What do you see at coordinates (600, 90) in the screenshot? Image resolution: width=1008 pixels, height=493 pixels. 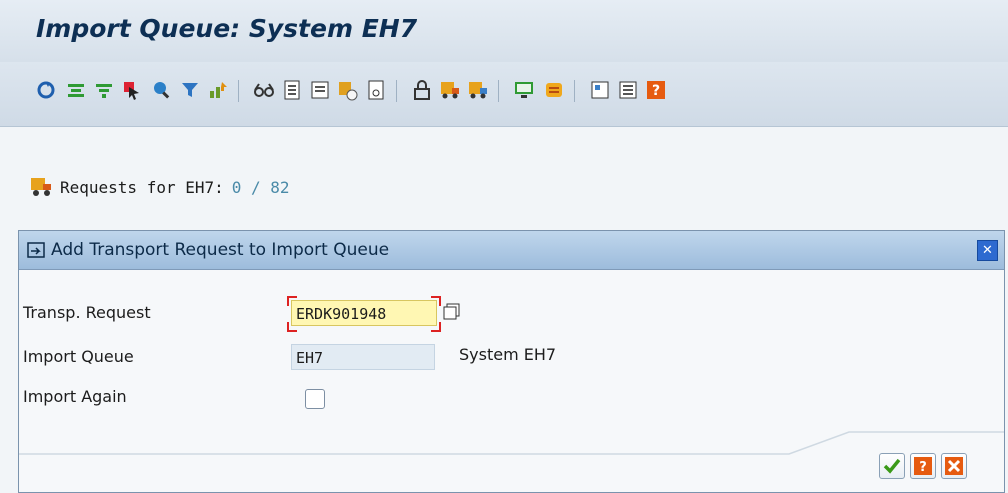 I see `info-icon` at bounding box center [600, 90].